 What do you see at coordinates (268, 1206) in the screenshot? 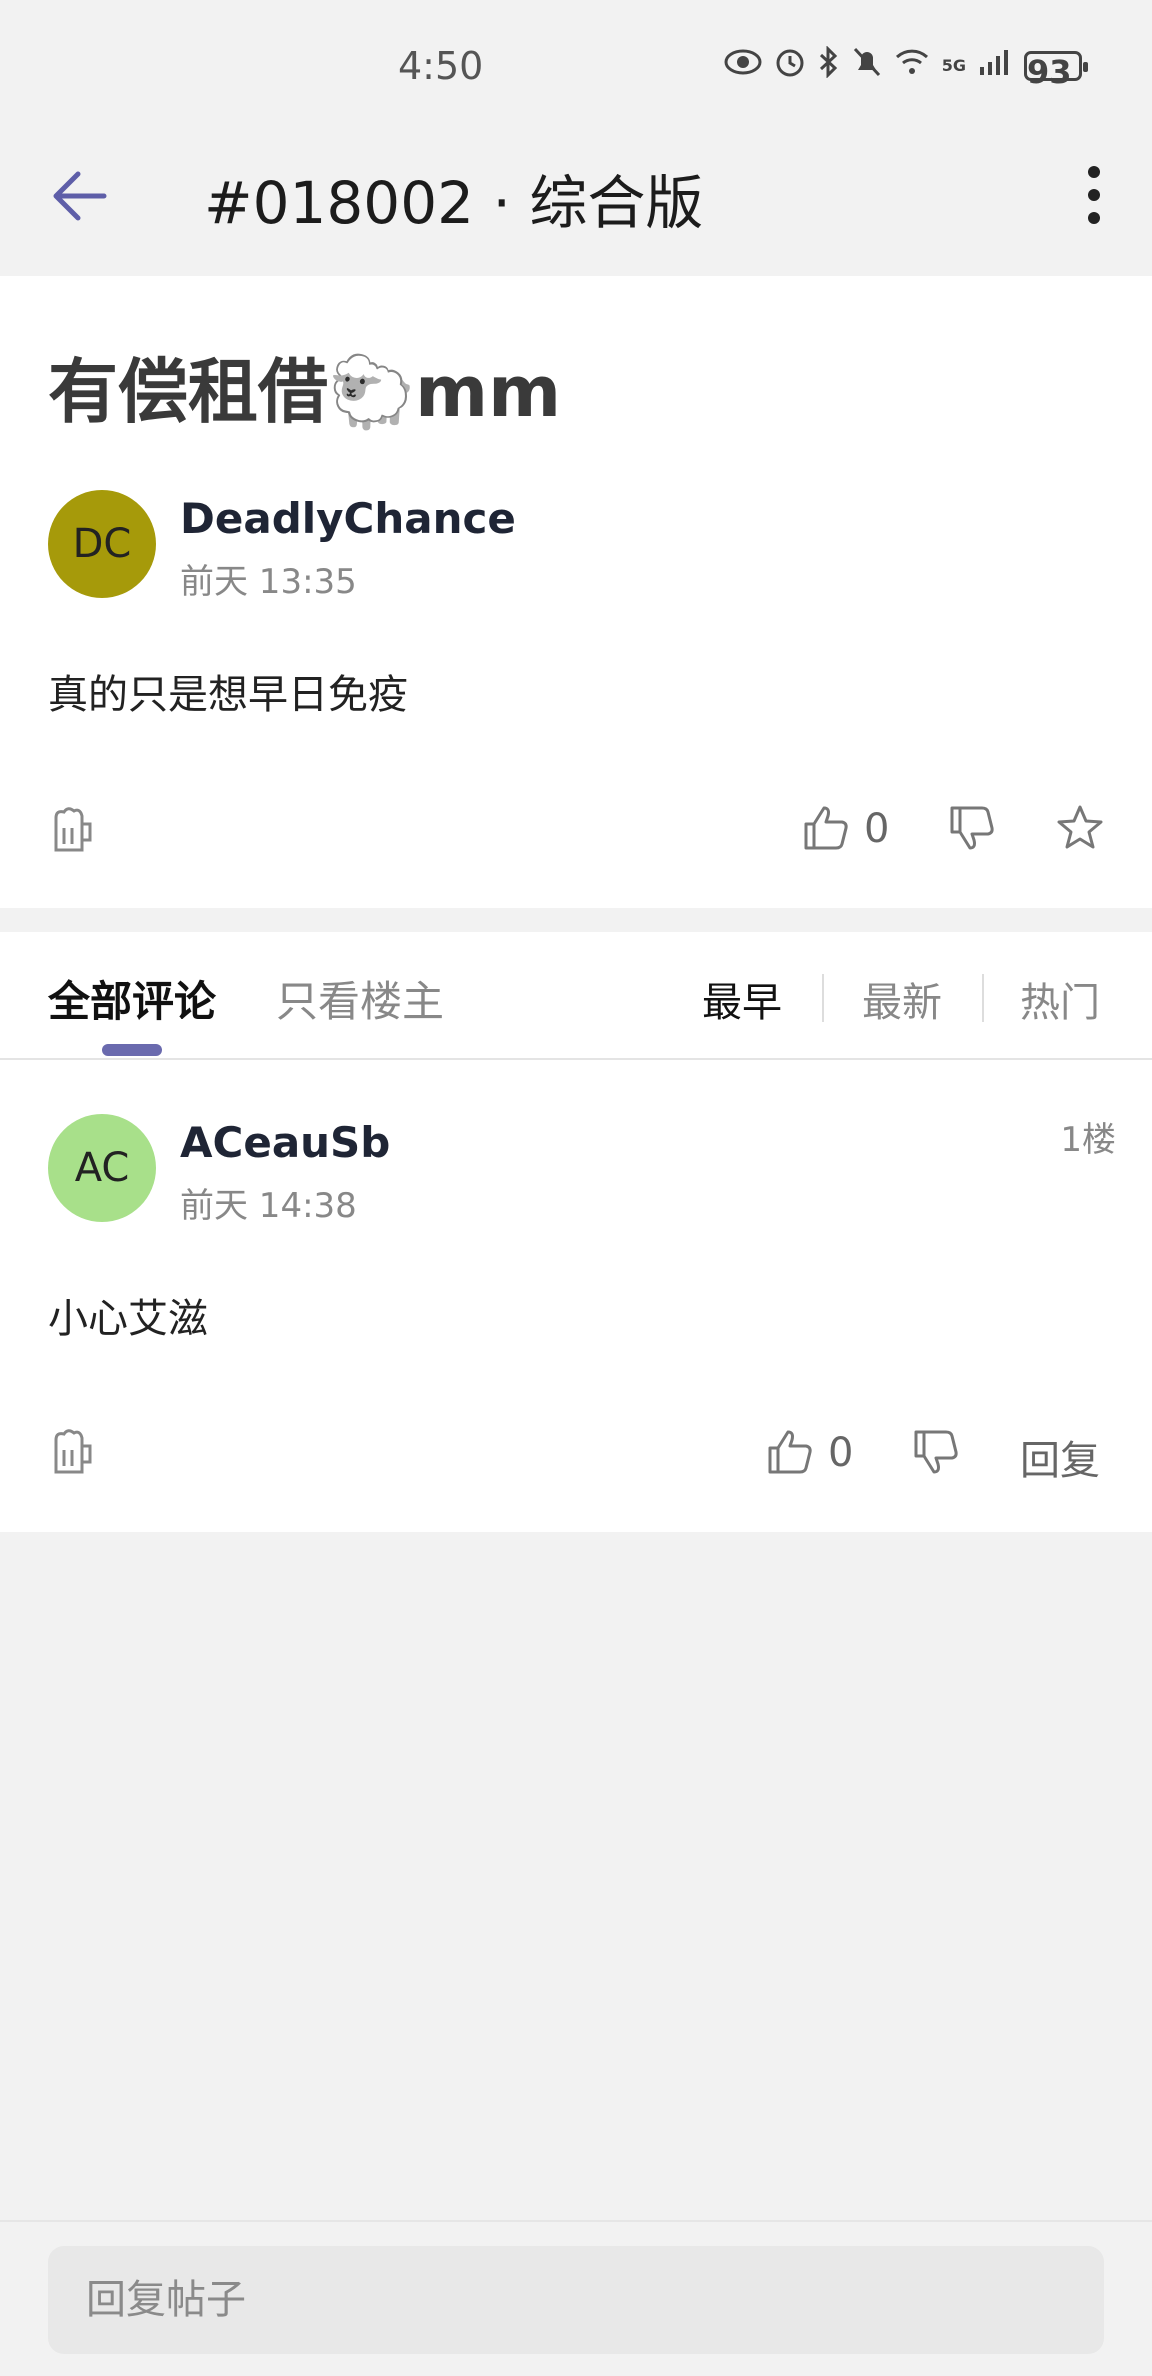
I see `comment-time: 前天 14:38` at bounding box center [268, 1206].